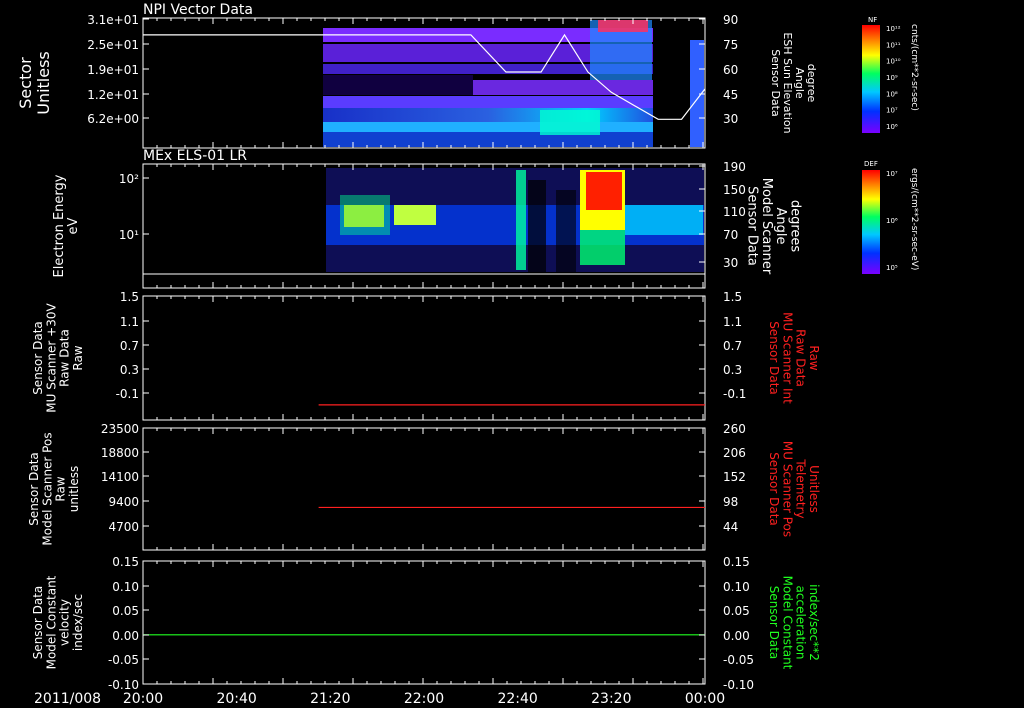 This screenshot has width=1024, height=708. Describe the element at coordinates (113, 95) in the screenshot. I see `y-tick-label: 1.2e+01` at that location.